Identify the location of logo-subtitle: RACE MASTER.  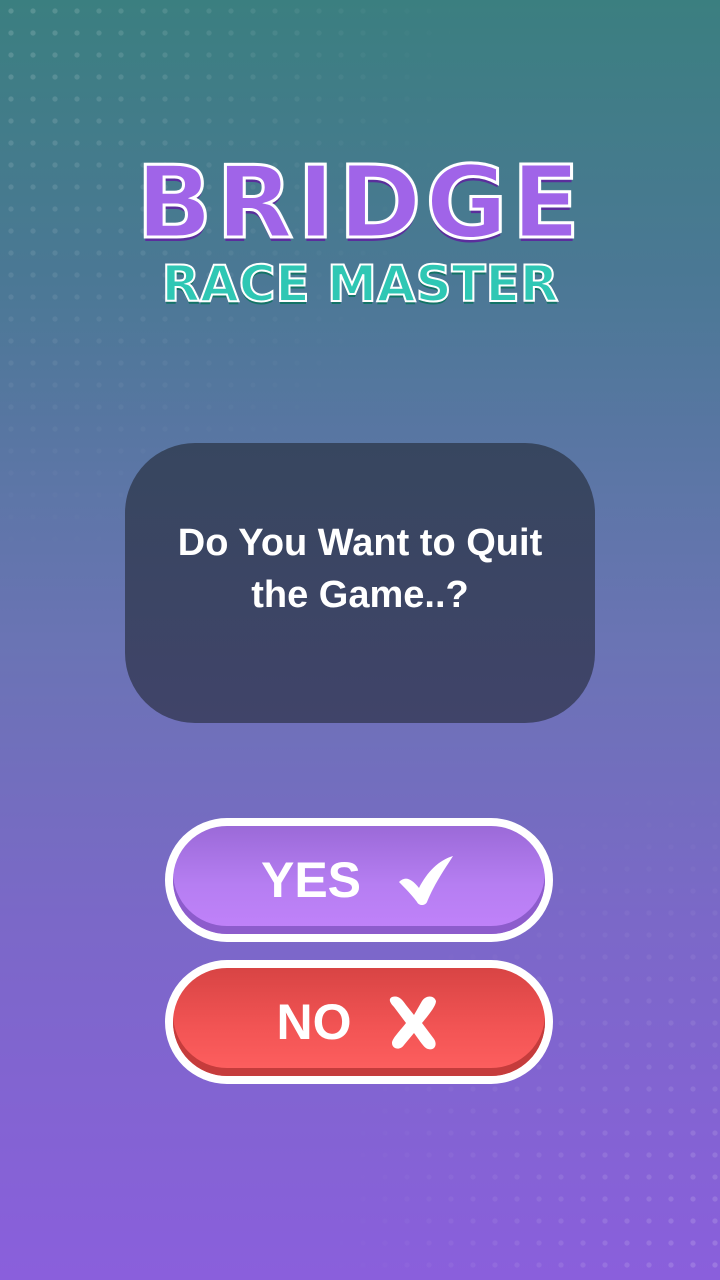
(360, 284).